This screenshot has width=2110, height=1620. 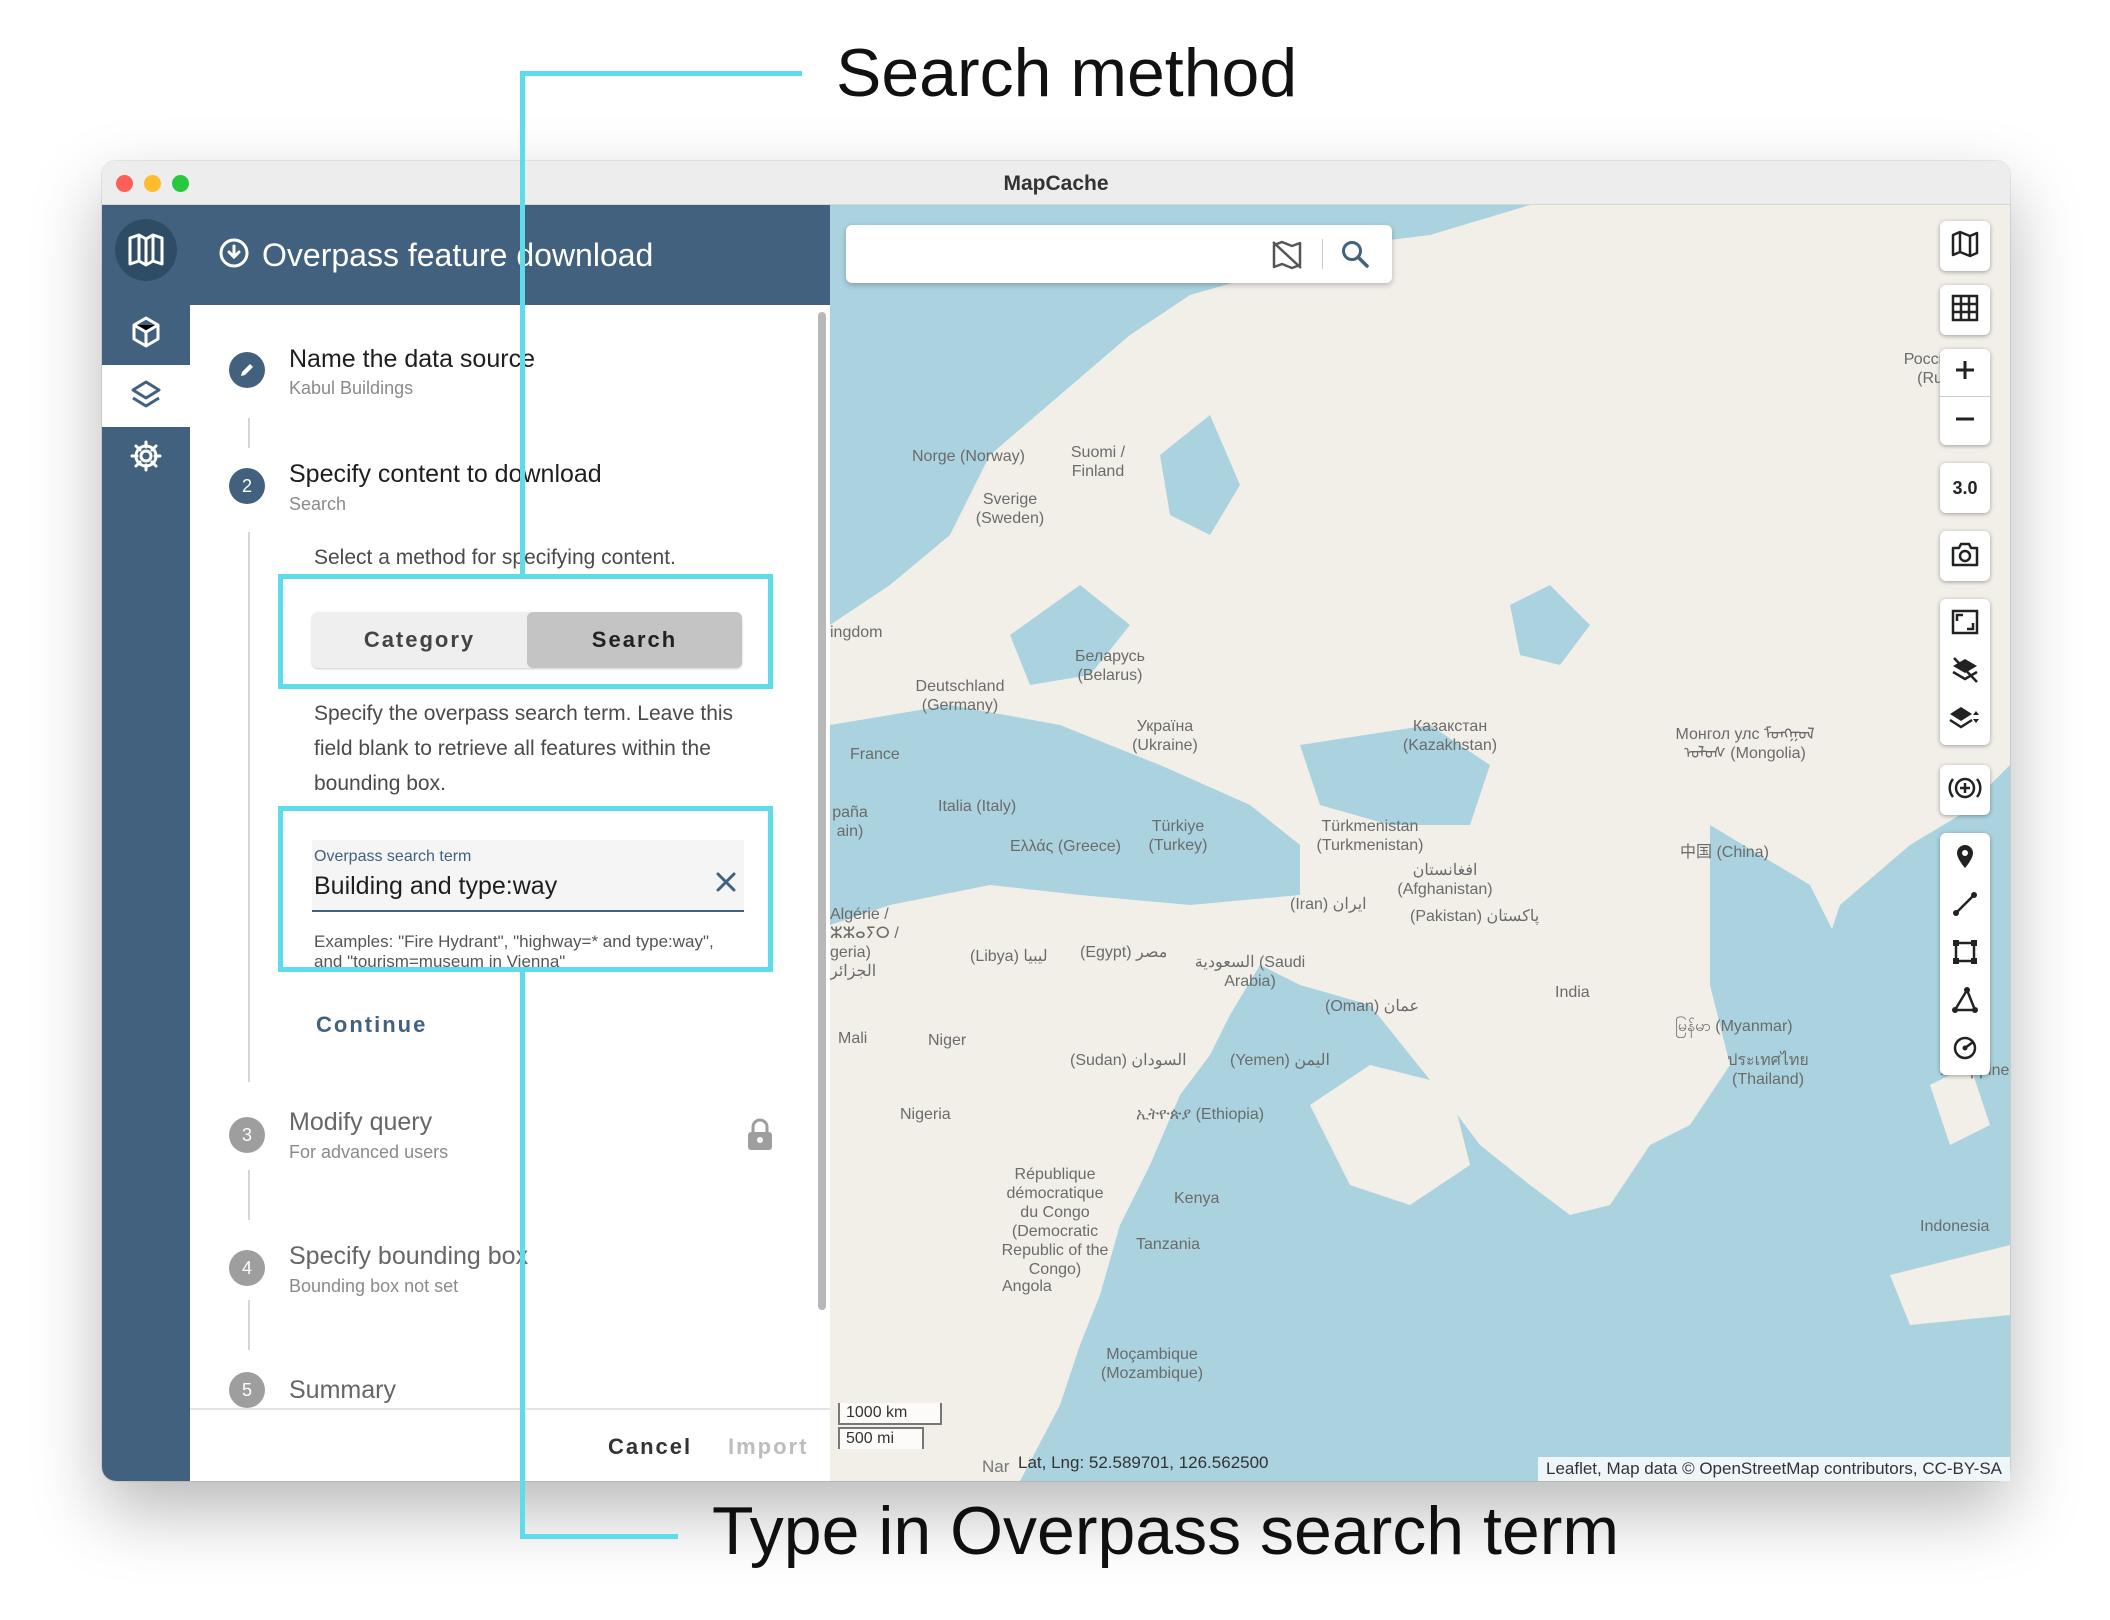 What do you see at coordinates (1370, 836) in the screenshot?
I see `map-label-turkmenistan: Türkmenistan (Turkmenistan)` at bounding box center [1370, 836].